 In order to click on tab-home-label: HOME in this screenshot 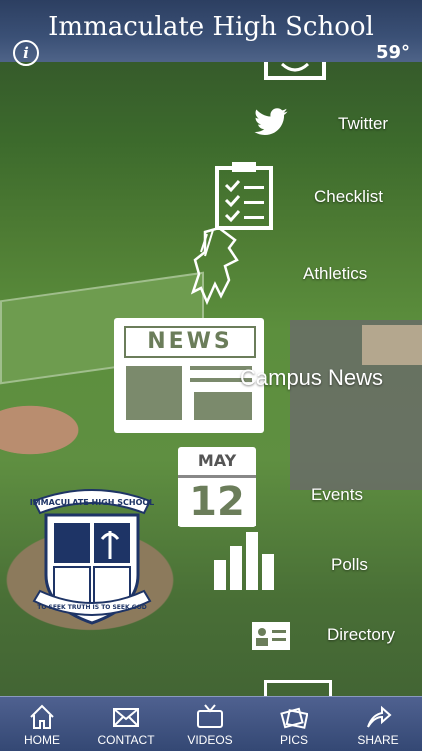, I will do `click(42, 740)`.